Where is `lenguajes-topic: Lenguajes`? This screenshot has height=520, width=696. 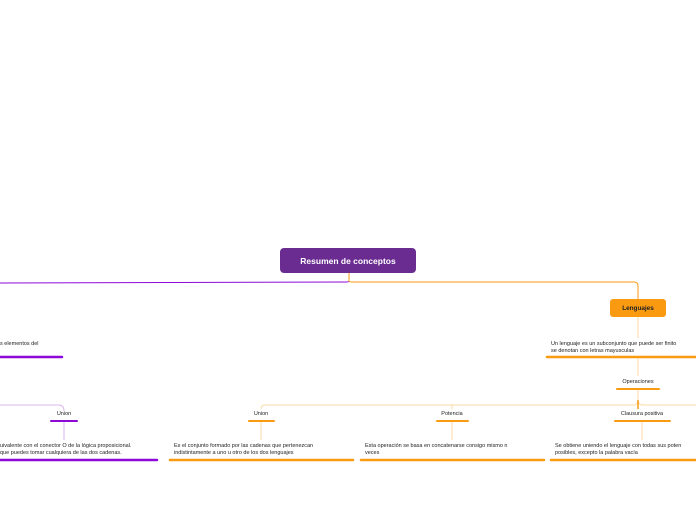
lenguajes-topic: Lenguajes is located at coordinates (638, 308).